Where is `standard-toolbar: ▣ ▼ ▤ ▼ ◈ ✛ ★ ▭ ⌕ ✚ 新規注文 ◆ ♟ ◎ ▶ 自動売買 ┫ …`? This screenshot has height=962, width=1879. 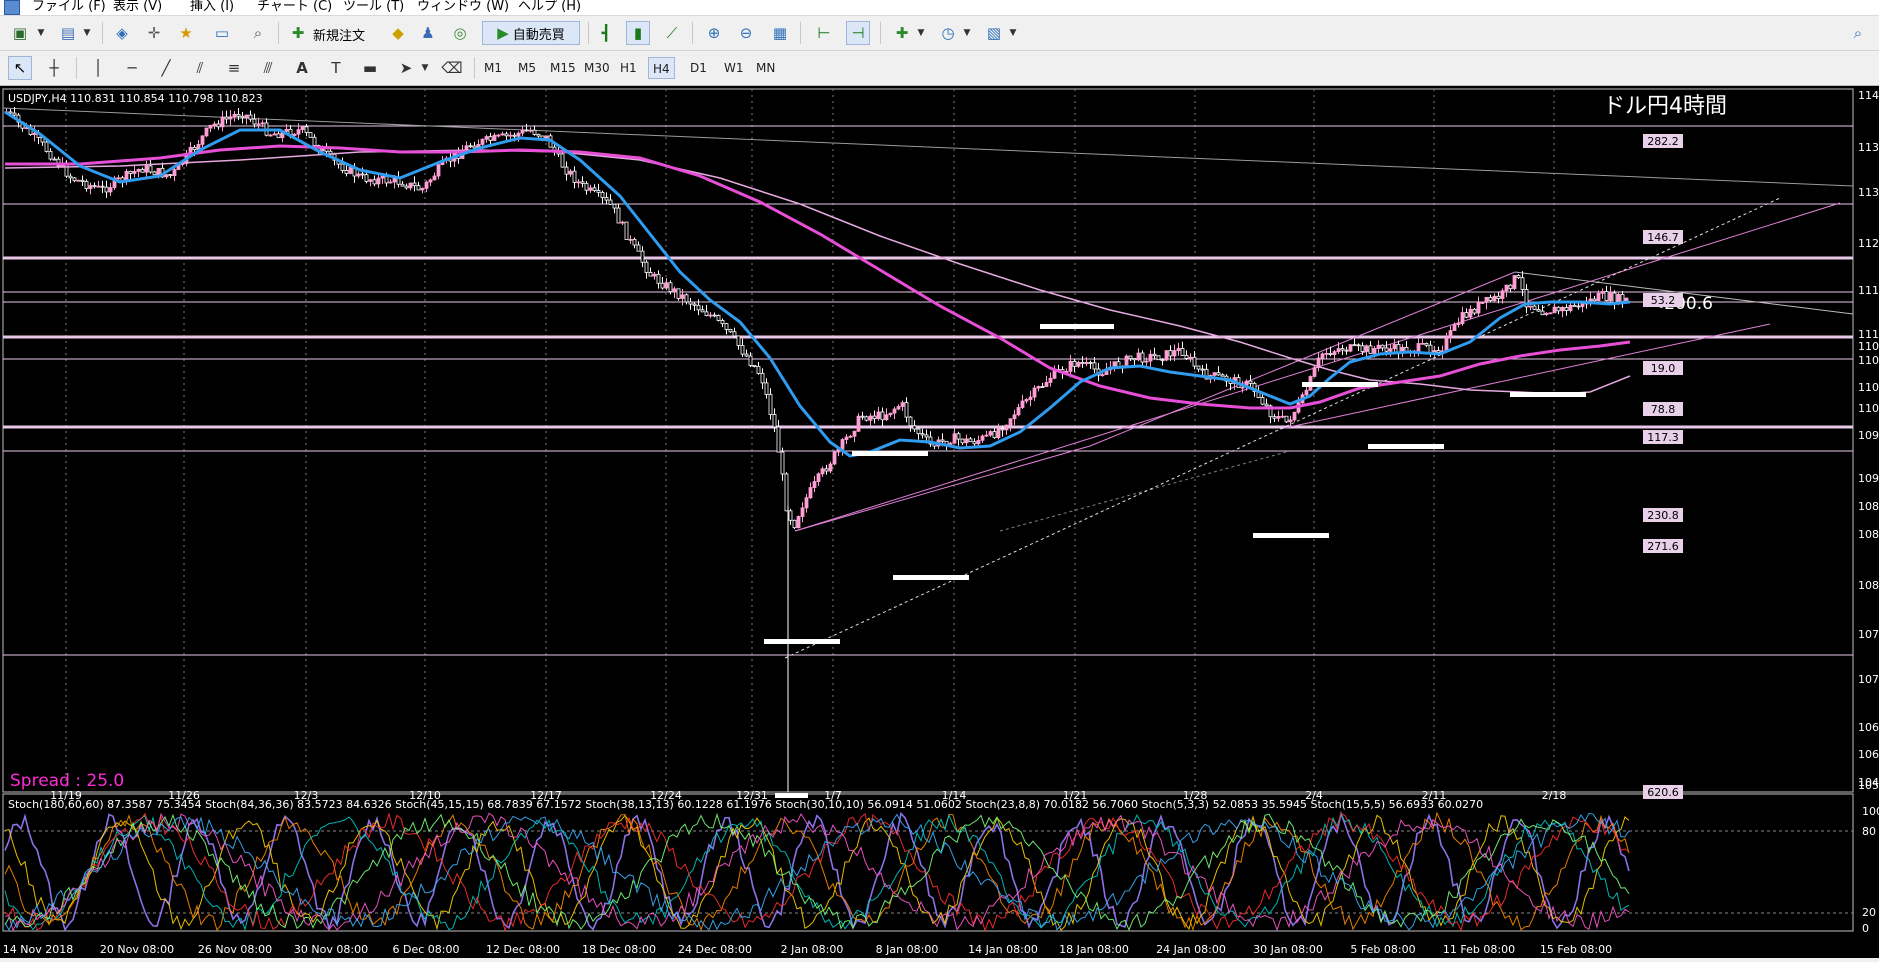 standard-toolbar: ▣ ▼ ▤ ▼ ◈ ✛ ★ ▭ ⌕ ✚ 新規注文 ◆ ♟ ◎ ▶ 自動売買 ┫ … is located at coordinates (939, 33).